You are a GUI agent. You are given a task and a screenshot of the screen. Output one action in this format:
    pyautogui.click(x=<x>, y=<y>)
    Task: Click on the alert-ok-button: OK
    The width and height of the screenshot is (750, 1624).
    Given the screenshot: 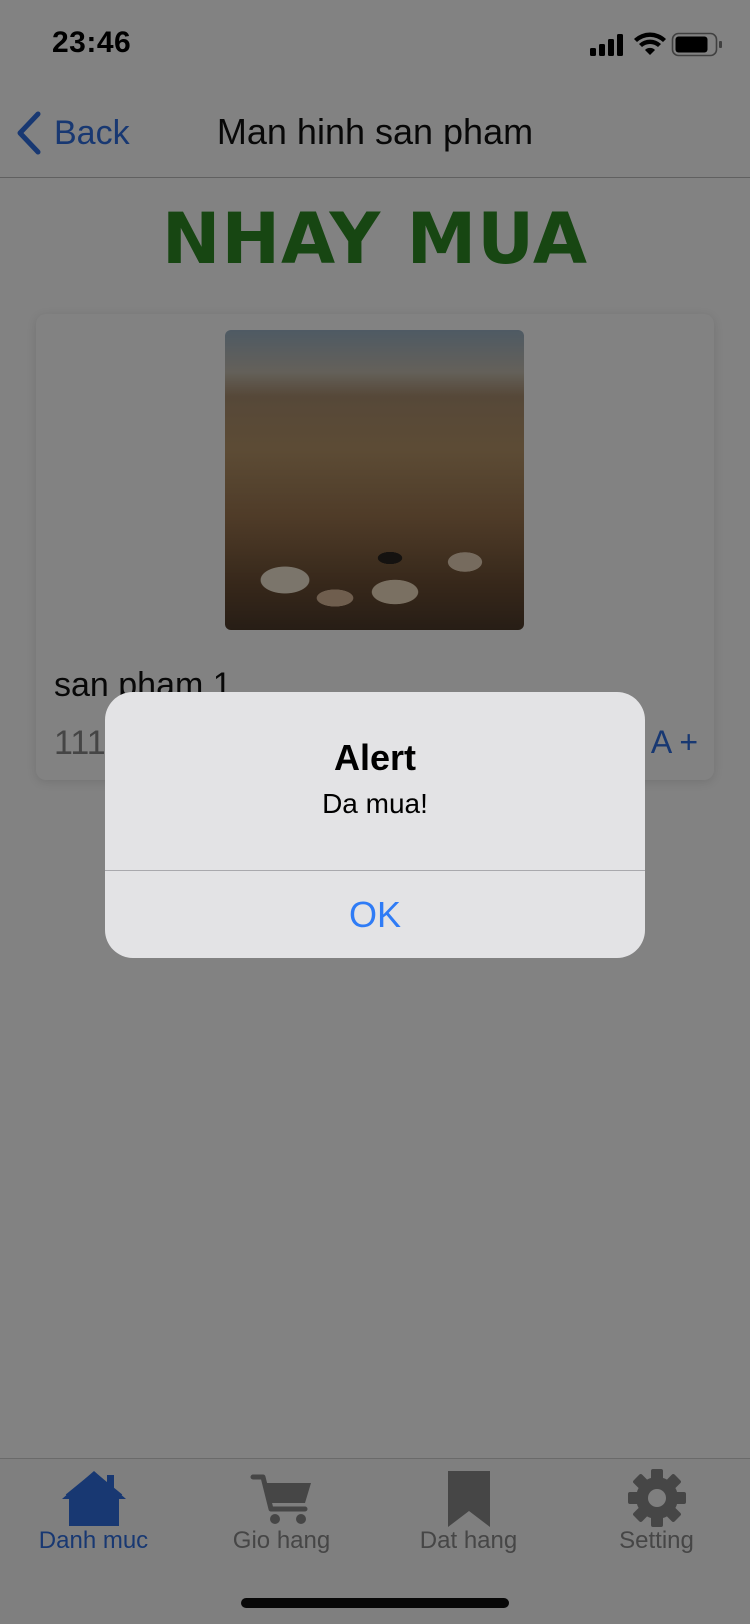 What is the action you would take?
    pyautogui.click(x=375, y=914)
    